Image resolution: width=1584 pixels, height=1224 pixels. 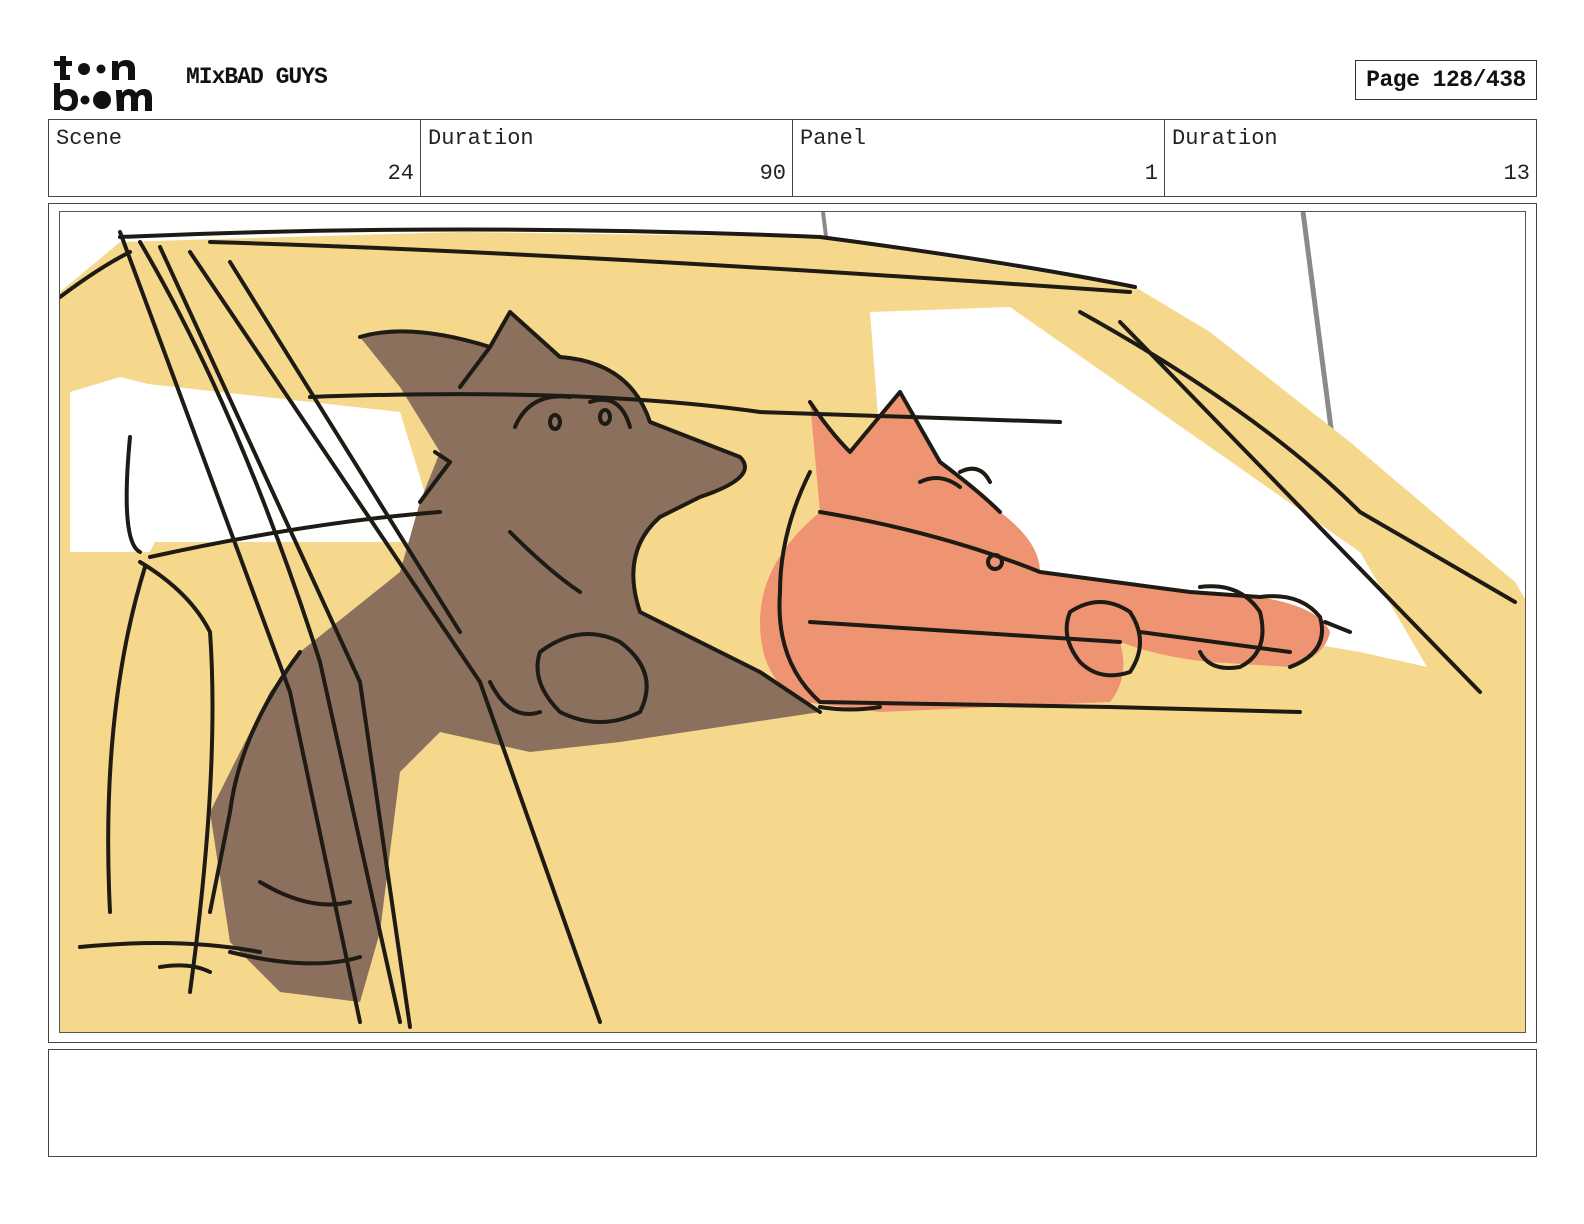 What do you see at coordinates (1446, 80) in the screenshot?
I see `page-number: Page 128/438` at bounding box center [1446, 80].